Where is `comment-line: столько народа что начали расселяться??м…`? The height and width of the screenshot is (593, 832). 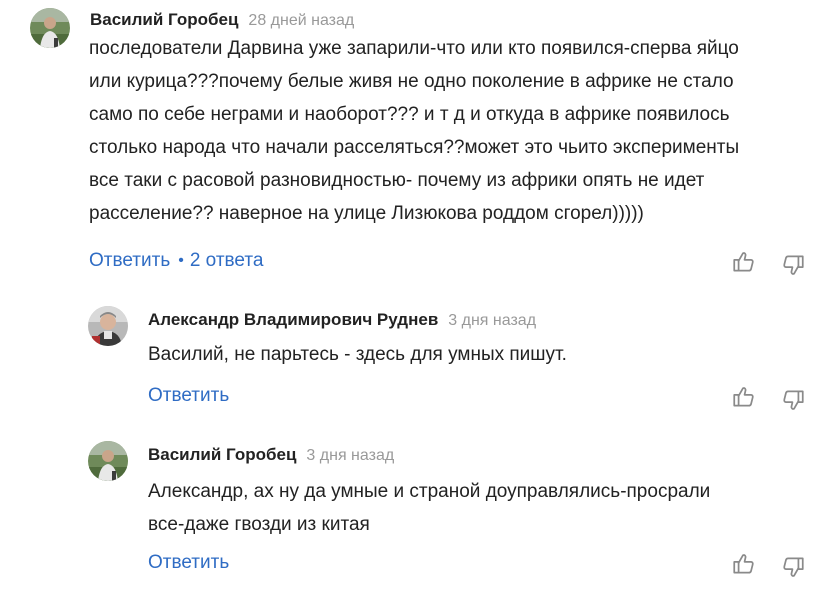
comment-line: столько народа что начали расселяться??м… is located at coordinates (414, 147).